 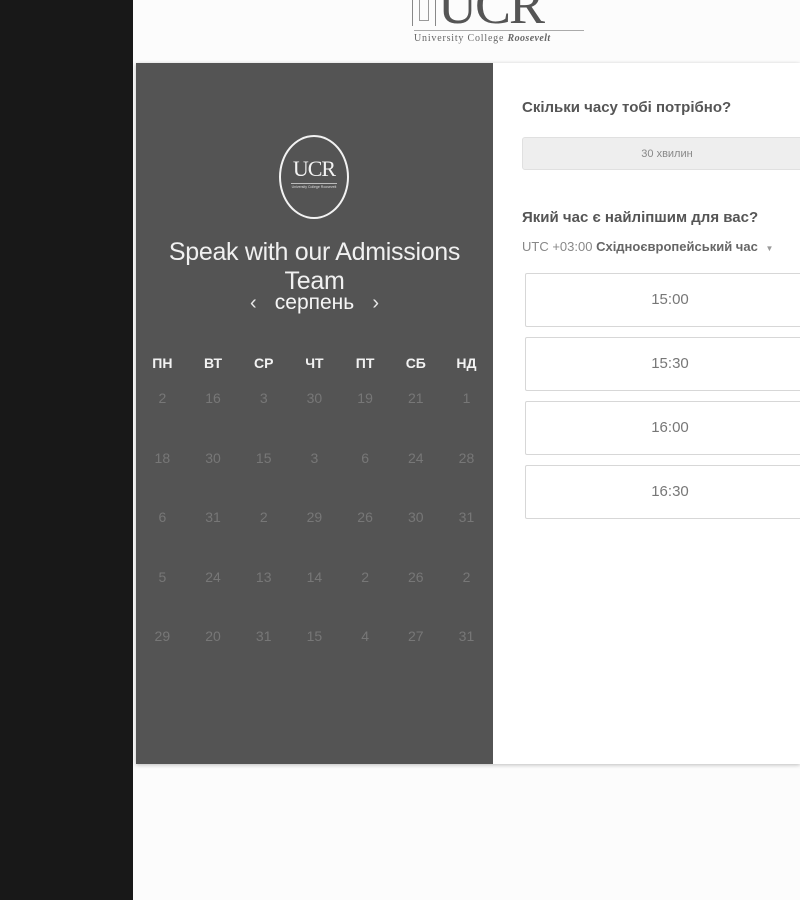 I want to click on ucr-header-logo: UCR University College Roosevelt, so click(x=498, y=24).